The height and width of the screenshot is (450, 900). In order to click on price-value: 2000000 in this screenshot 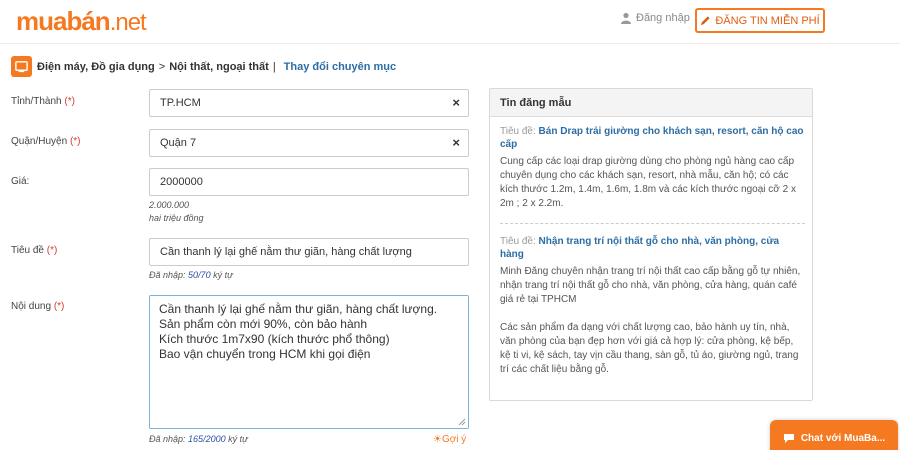, I will do `click(181, 182)`.